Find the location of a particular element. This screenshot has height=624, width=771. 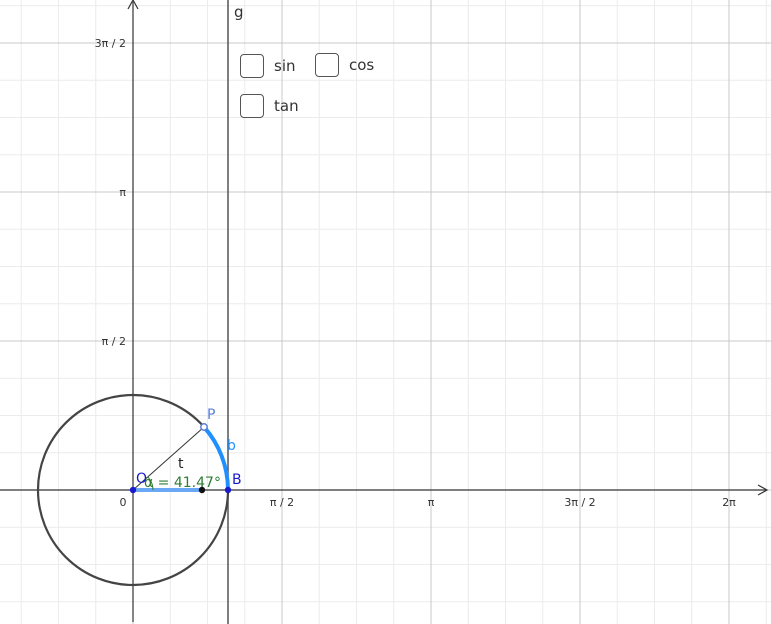

checkbox-sin is located at coordinates (252, 66).